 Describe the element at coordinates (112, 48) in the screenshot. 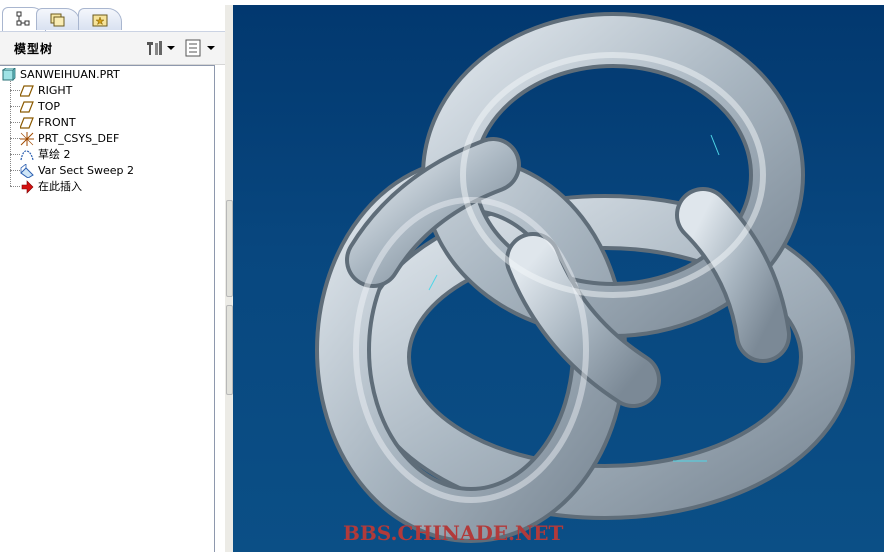

I see `model-tree-header: 模型树` at that location.